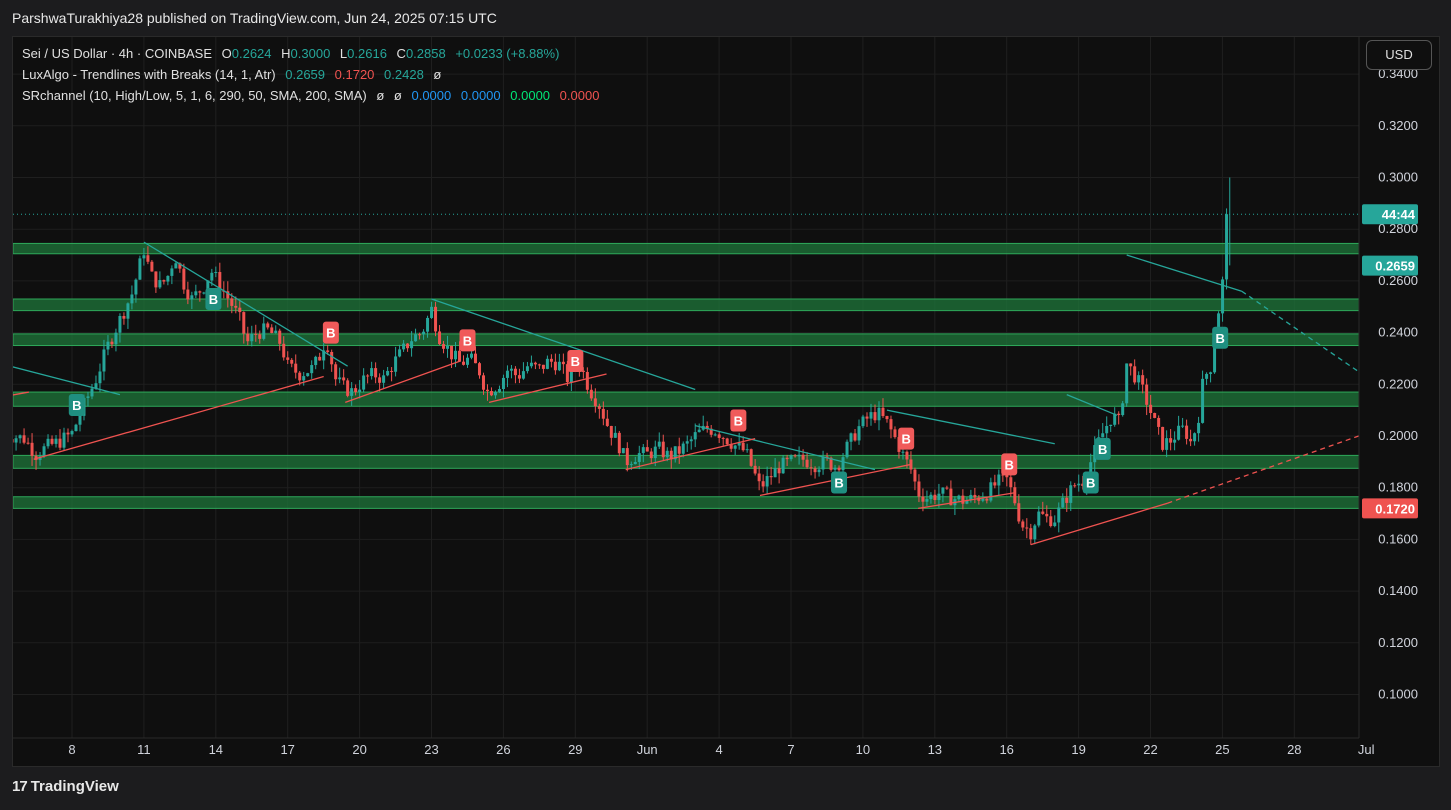  What do you see at coordinates (1395, 266) in the screenshot?
I see `price-tag-label: 0.2659` at bounding box center [1395, 266].